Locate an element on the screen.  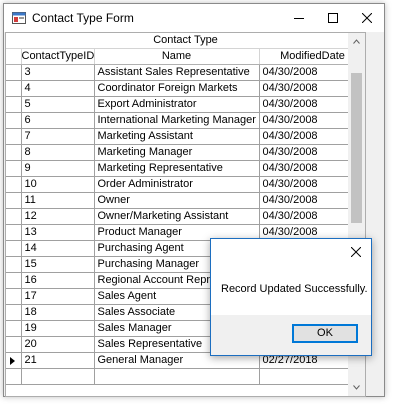
scroll-down-button is located at coordinates (356, 387).